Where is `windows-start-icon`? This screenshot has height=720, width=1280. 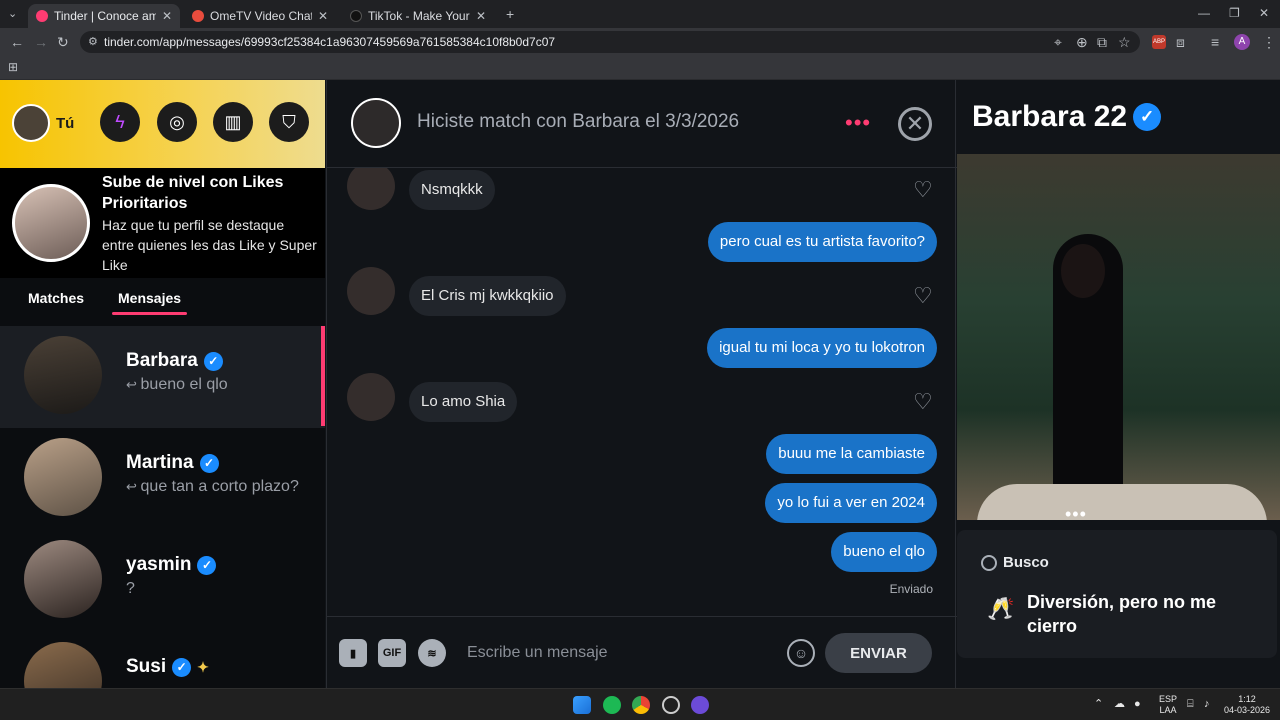
windows-start-icon is located at coordinates (582, 705).